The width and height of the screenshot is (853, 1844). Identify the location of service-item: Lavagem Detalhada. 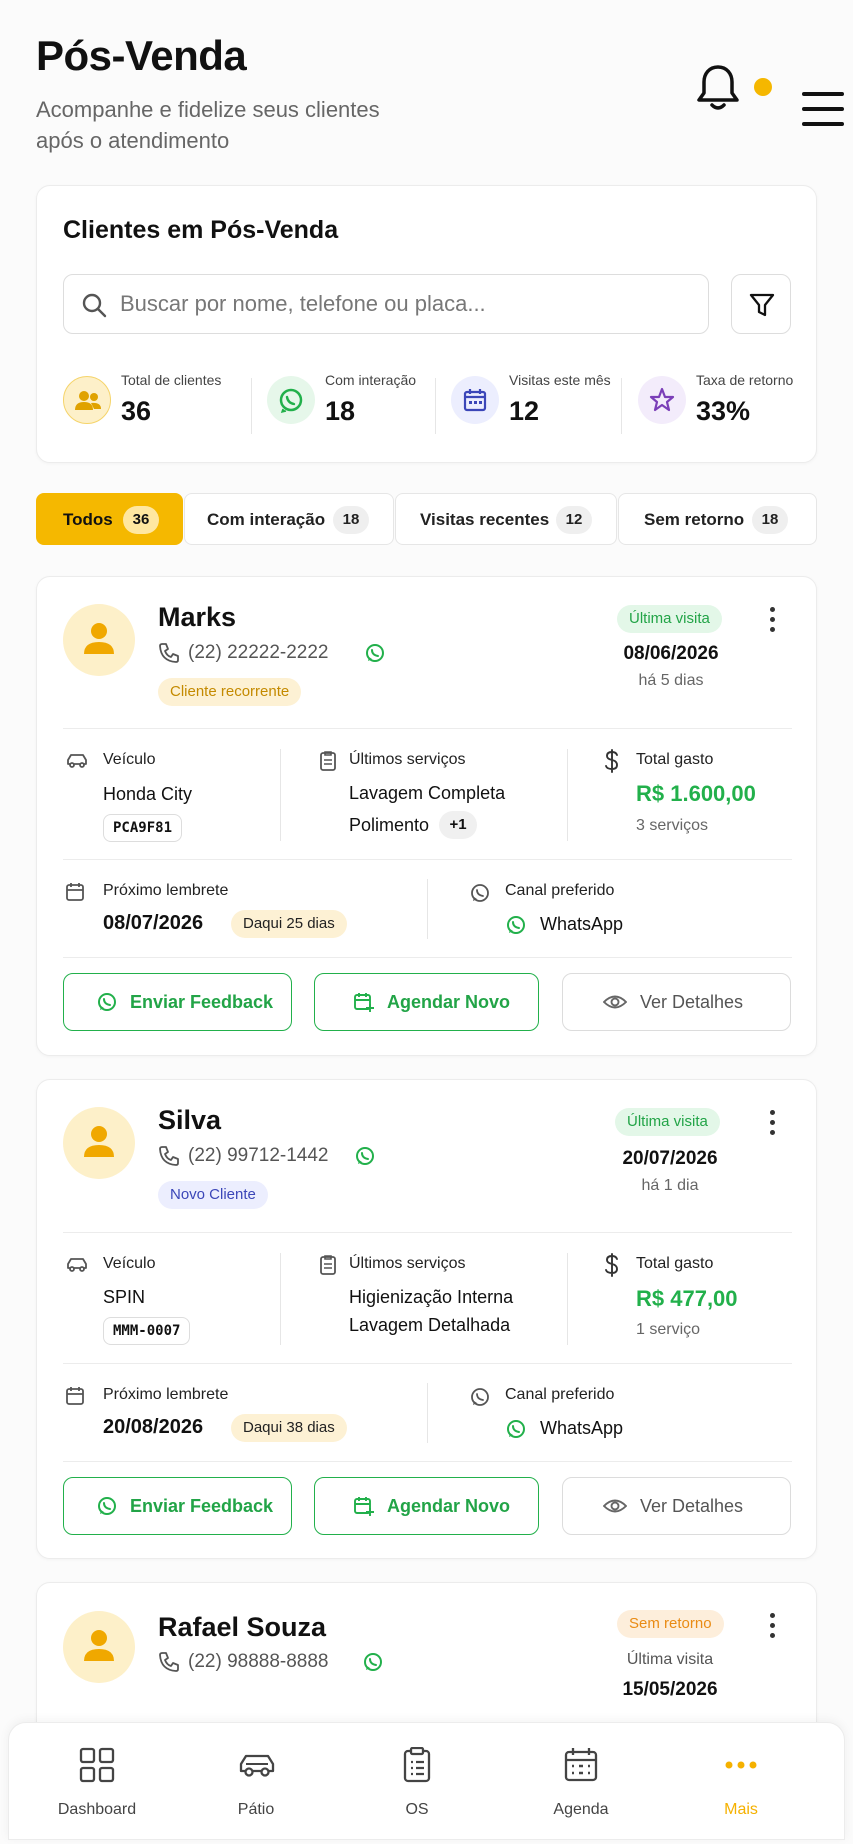
(430, 1325).